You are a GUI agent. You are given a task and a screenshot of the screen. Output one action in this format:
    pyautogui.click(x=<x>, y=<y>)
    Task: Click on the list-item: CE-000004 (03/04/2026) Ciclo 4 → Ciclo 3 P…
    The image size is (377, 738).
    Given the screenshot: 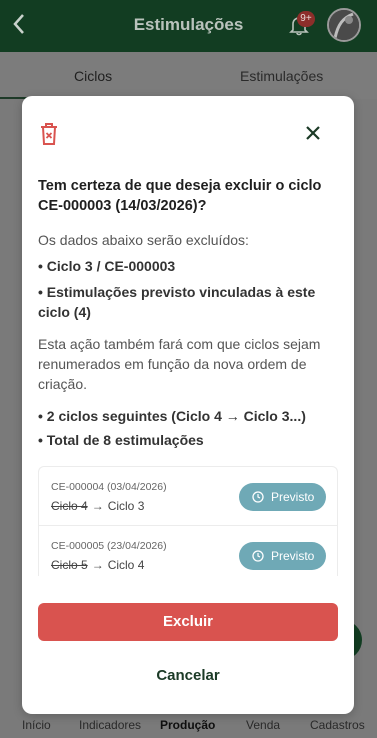 What is the action you would take?
    pyautogui.click(x=188, y=496)
    